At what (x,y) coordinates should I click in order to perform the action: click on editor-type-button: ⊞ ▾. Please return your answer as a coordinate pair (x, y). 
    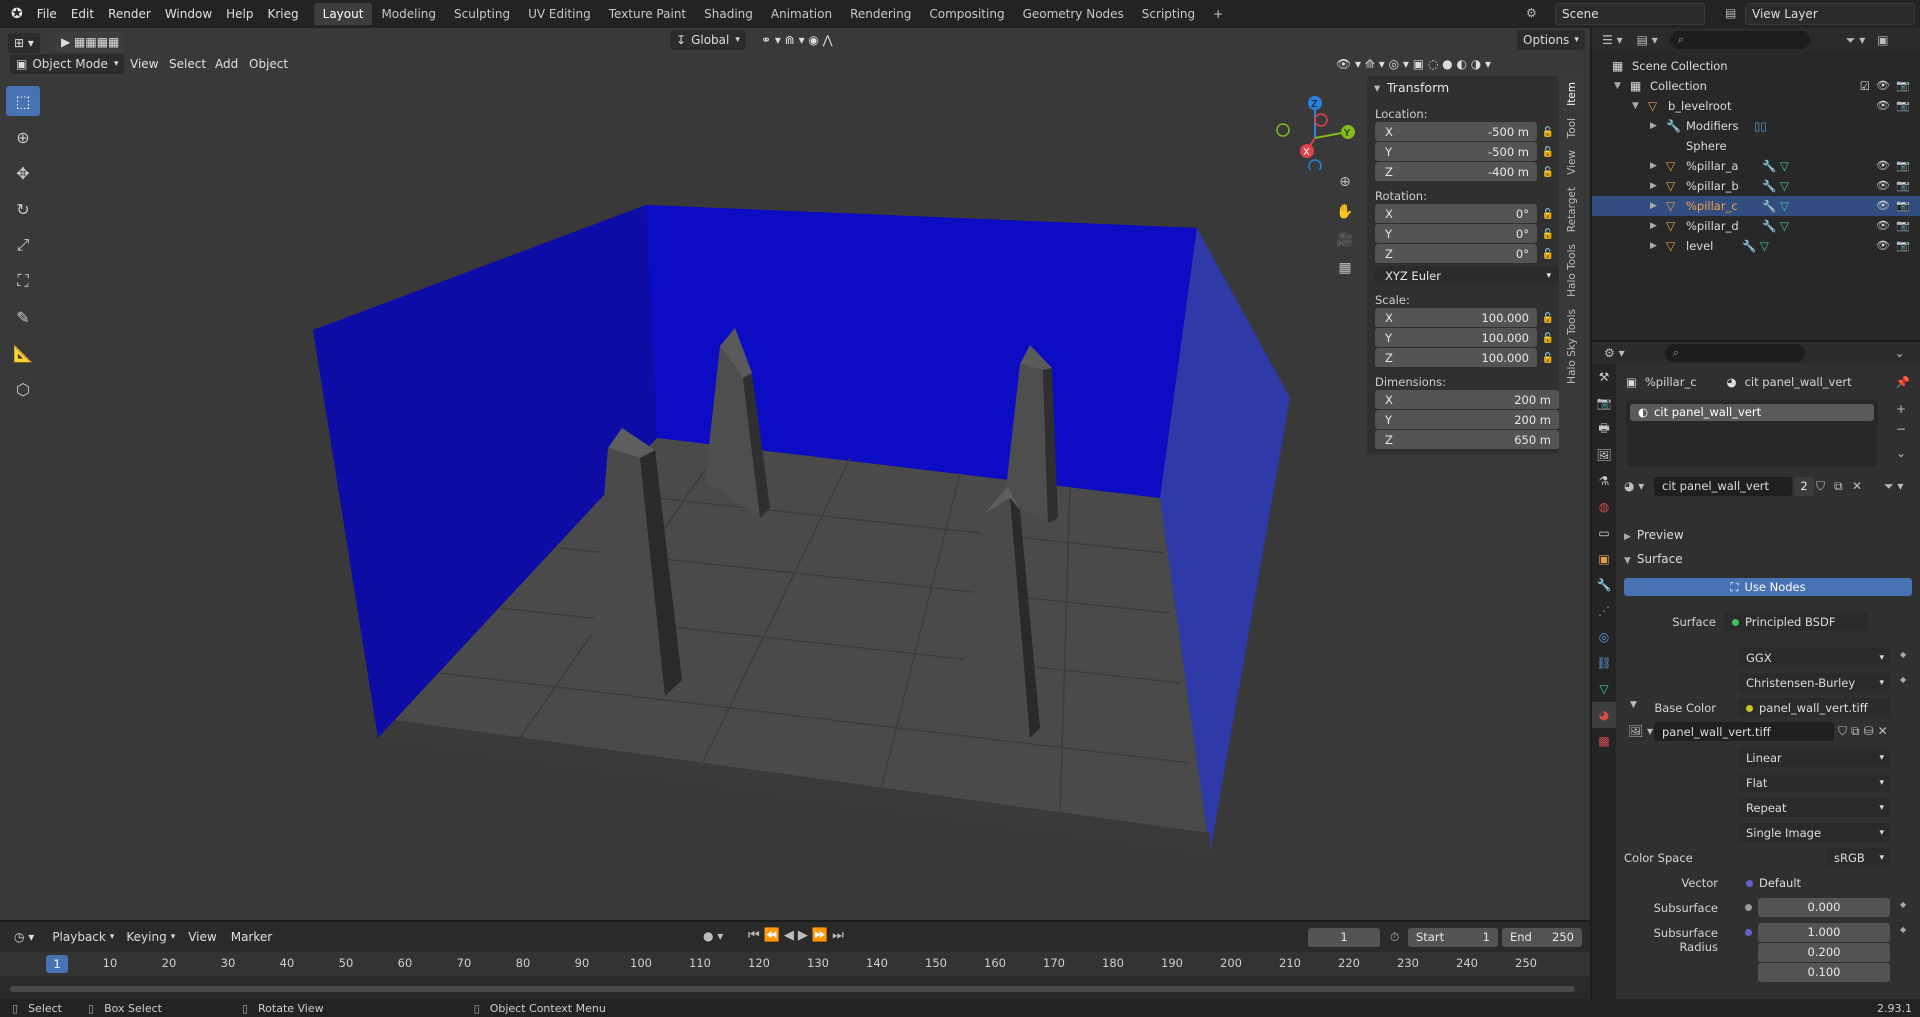
    Looking at the image, I should click on (24, 43).